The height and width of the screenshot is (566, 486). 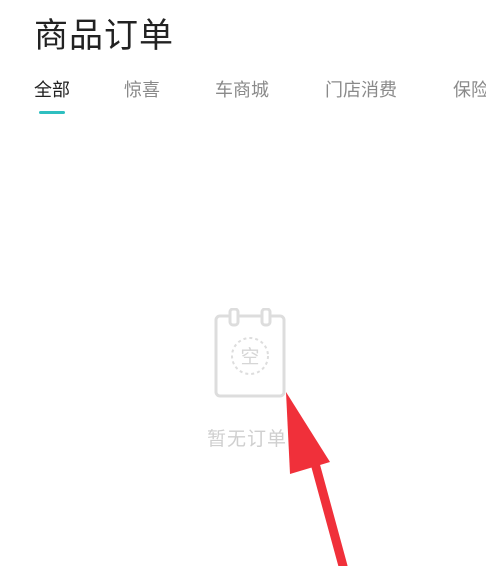 What do you see at coordinates (247, 439) in the screenshot?
I see `empty-state-text: 暂无订单` at bounding box center [247, 439].